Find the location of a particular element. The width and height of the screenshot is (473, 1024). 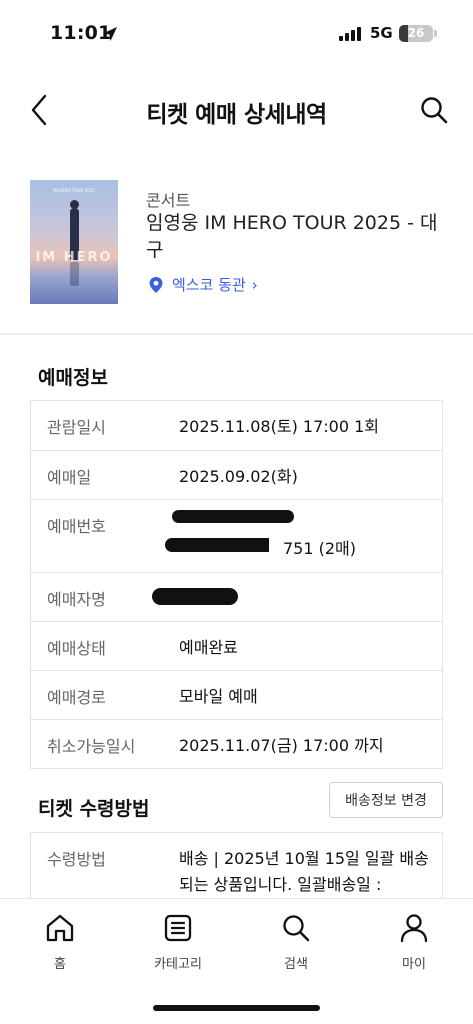

venue-link: 엑스코 동관 › is located at coordinates (203, 284).